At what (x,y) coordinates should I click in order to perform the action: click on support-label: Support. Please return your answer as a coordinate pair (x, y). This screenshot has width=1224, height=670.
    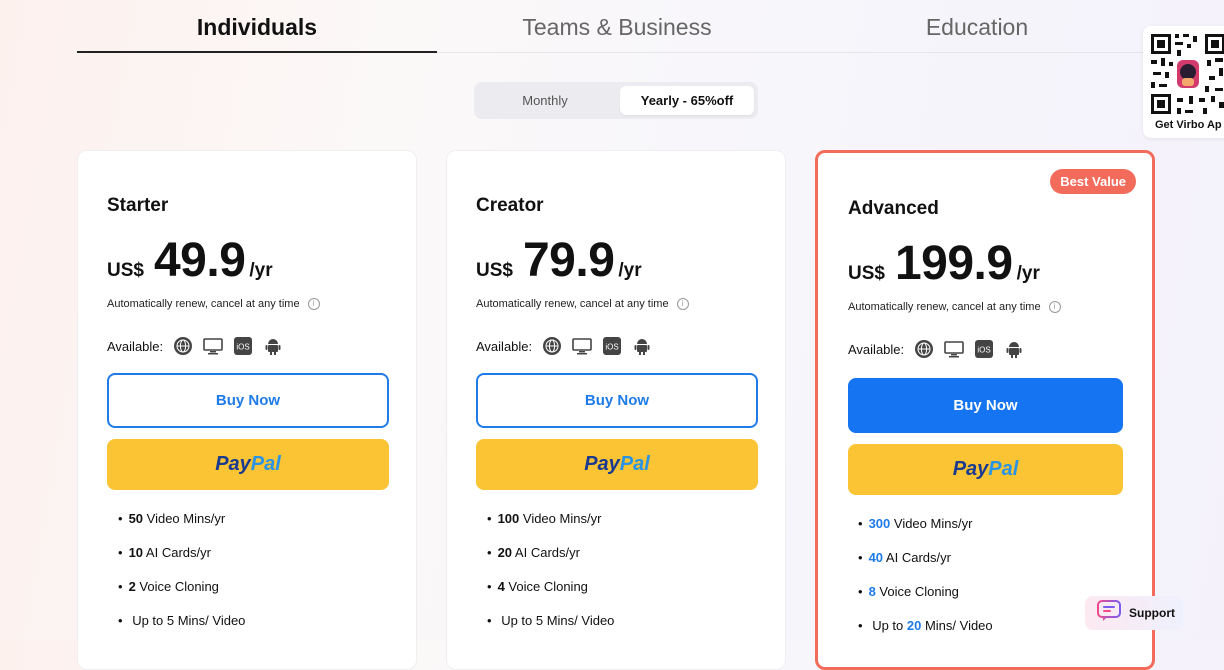
    Looking at the image, I should click on (1152, 613).